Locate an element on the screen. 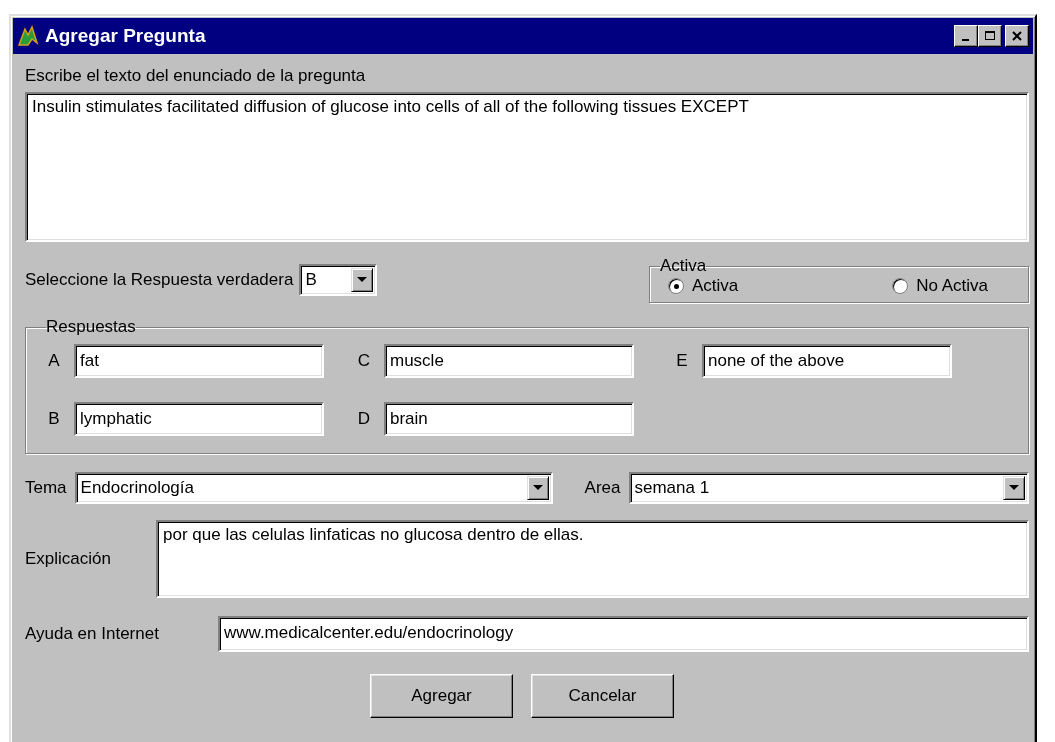 This screenshot has height=742, width=1055. answer-field: muscle is located at coordinates (509, 361).